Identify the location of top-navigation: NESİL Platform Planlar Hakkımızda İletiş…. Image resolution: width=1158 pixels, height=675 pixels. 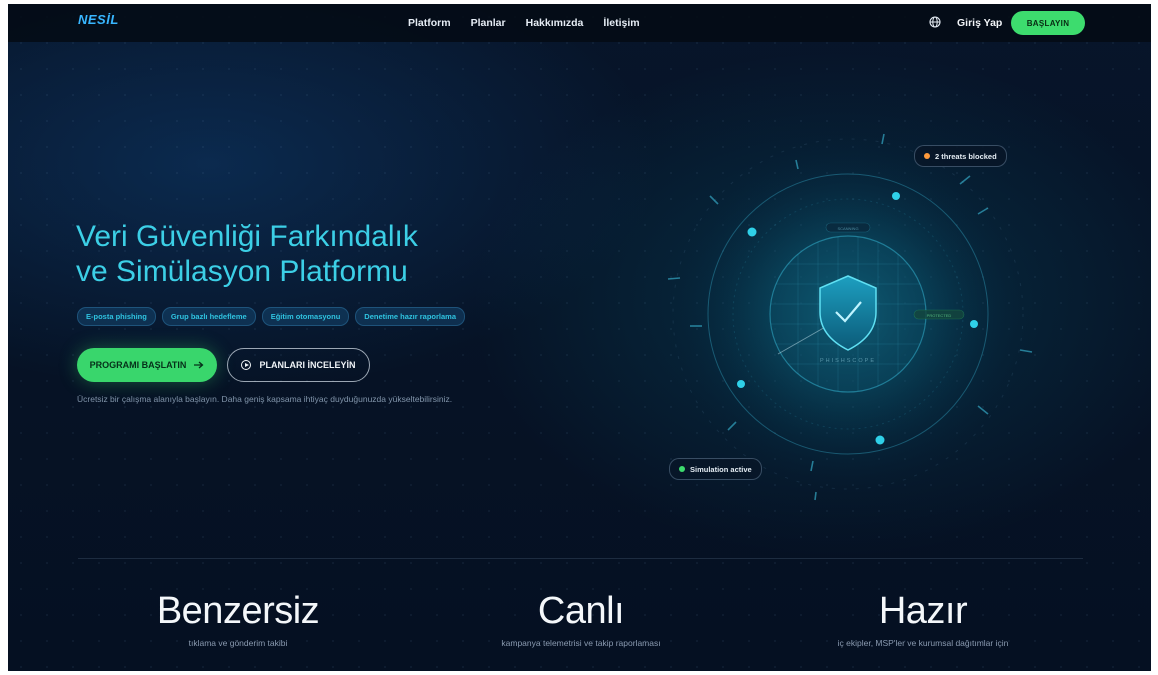
(579, 23).